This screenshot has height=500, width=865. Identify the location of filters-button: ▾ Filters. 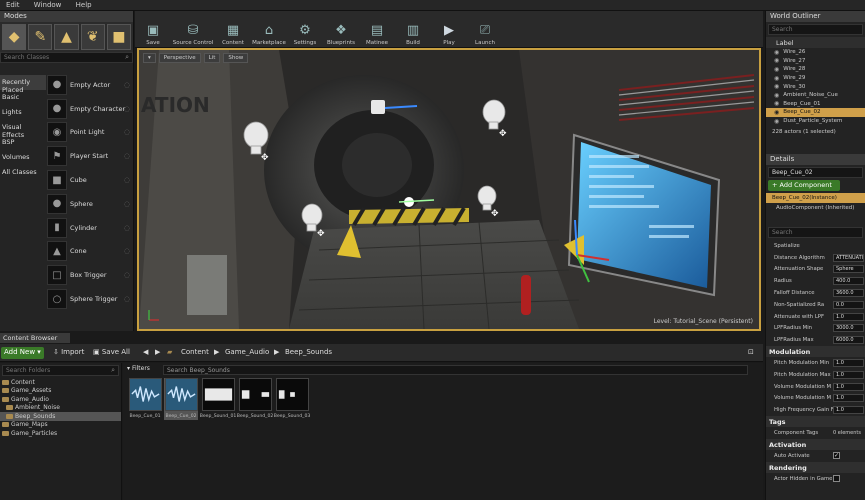
(138, 369).